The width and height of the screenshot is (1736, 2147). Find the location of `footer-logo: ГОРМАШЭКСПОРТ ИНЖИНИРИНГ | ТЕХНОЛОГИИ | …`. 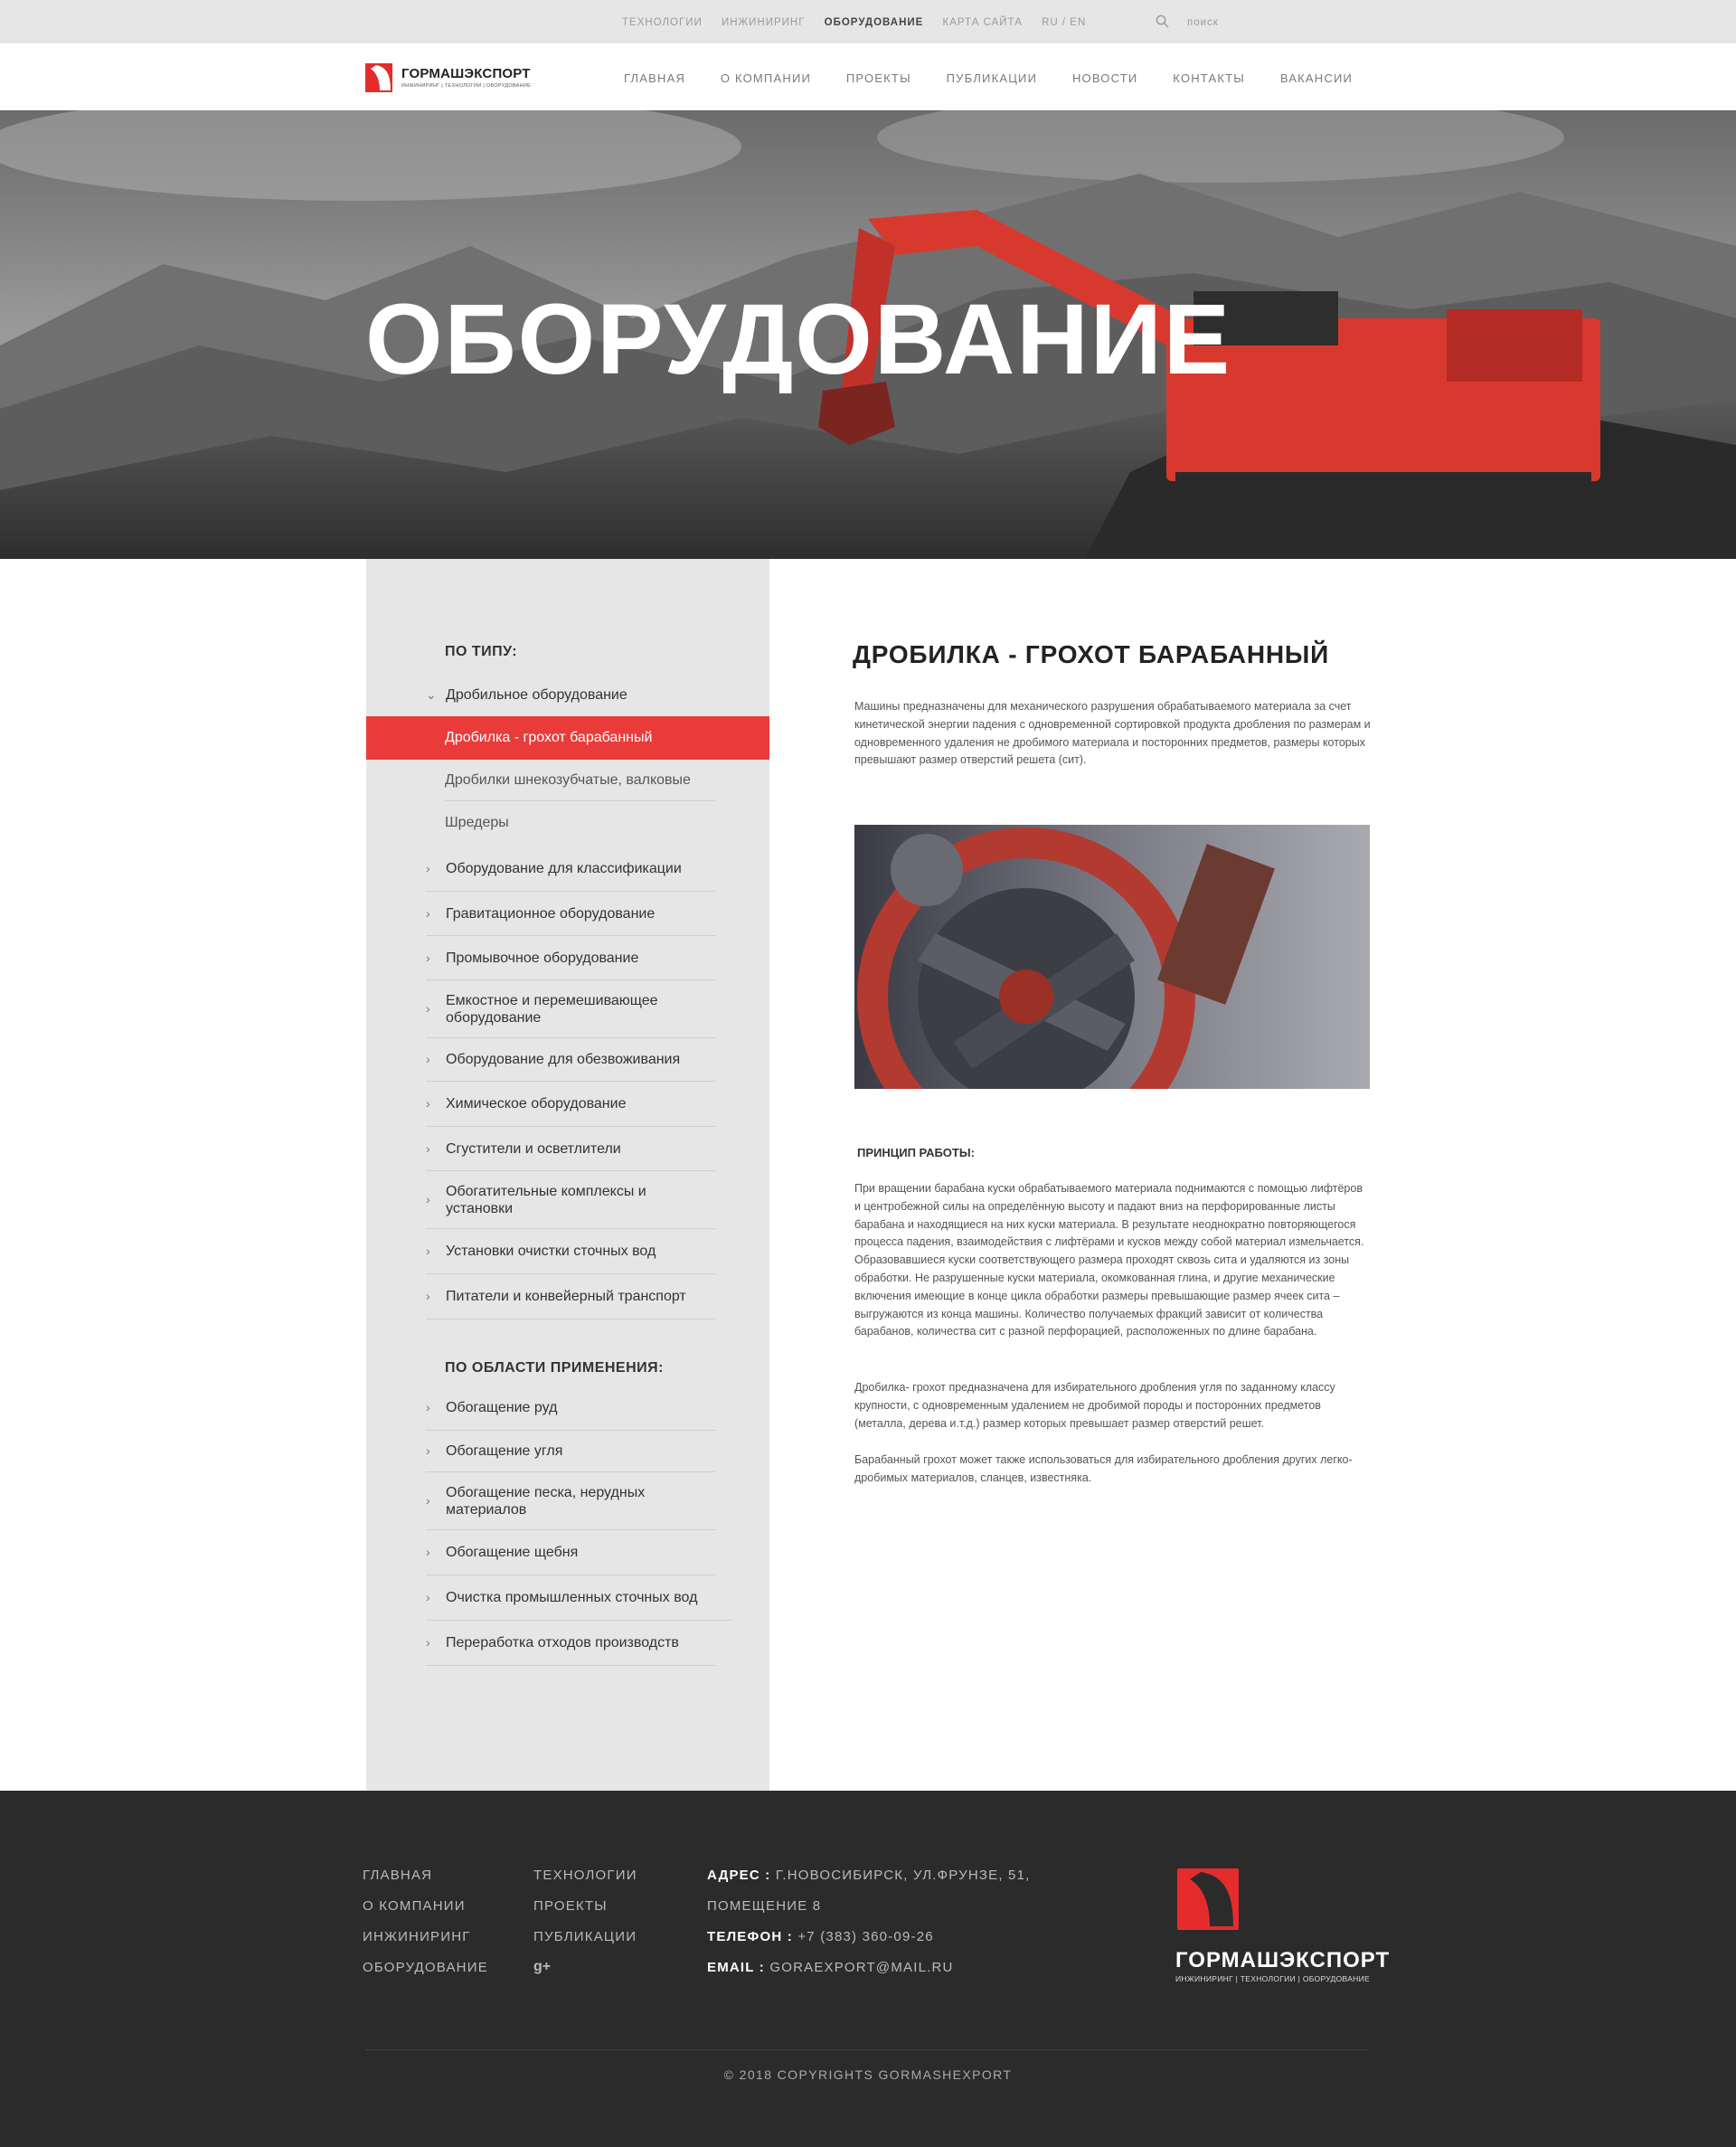

footer-logo: ГОРМАШЭКСПОРТ ИНЖИНИРИНГ | ТЕХНОЛОГИИ | … is located at coordinates (1282, 1925).